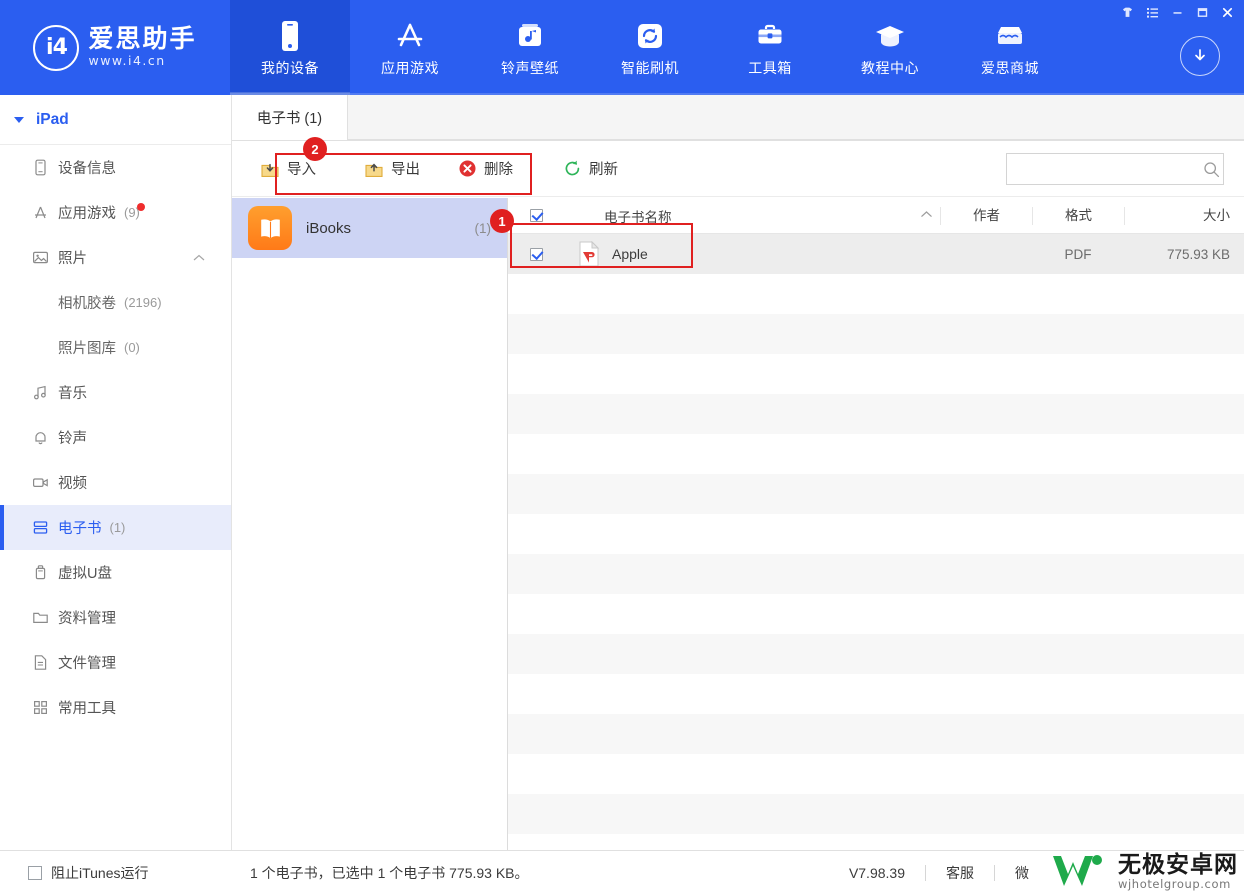 Image resolution: width=1244 pixels, height=894 pixels. Describe the element at coordinates (115, 617) in the screenshot. I see `sidebar-item-data-management: 资料管理` at that location.